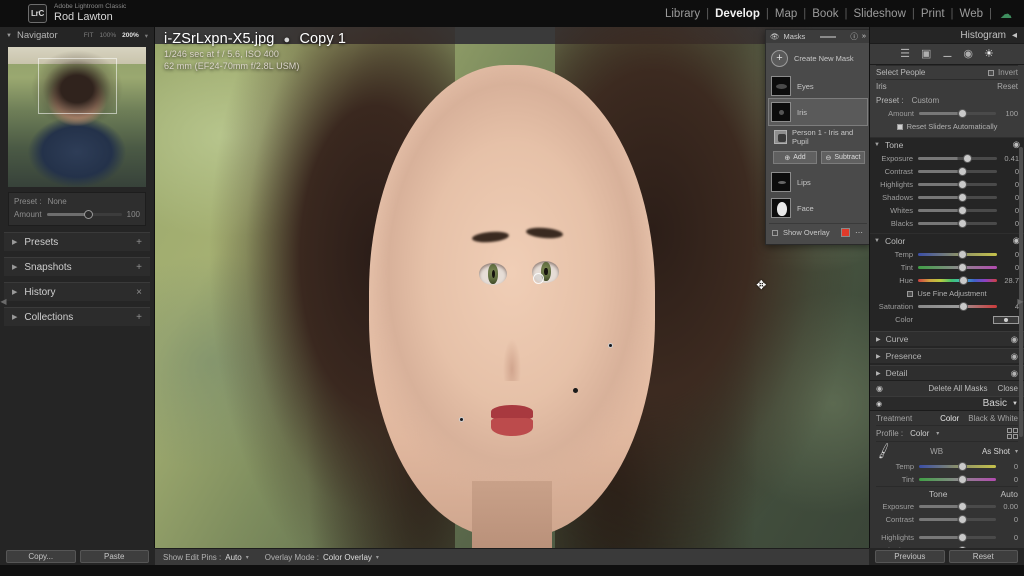 The image size is (1024, 576). What do you see at coordinates (879, 14) in the screenshot?
I see `module-slideshow: Slideshow` at bounding box center [879, 14].